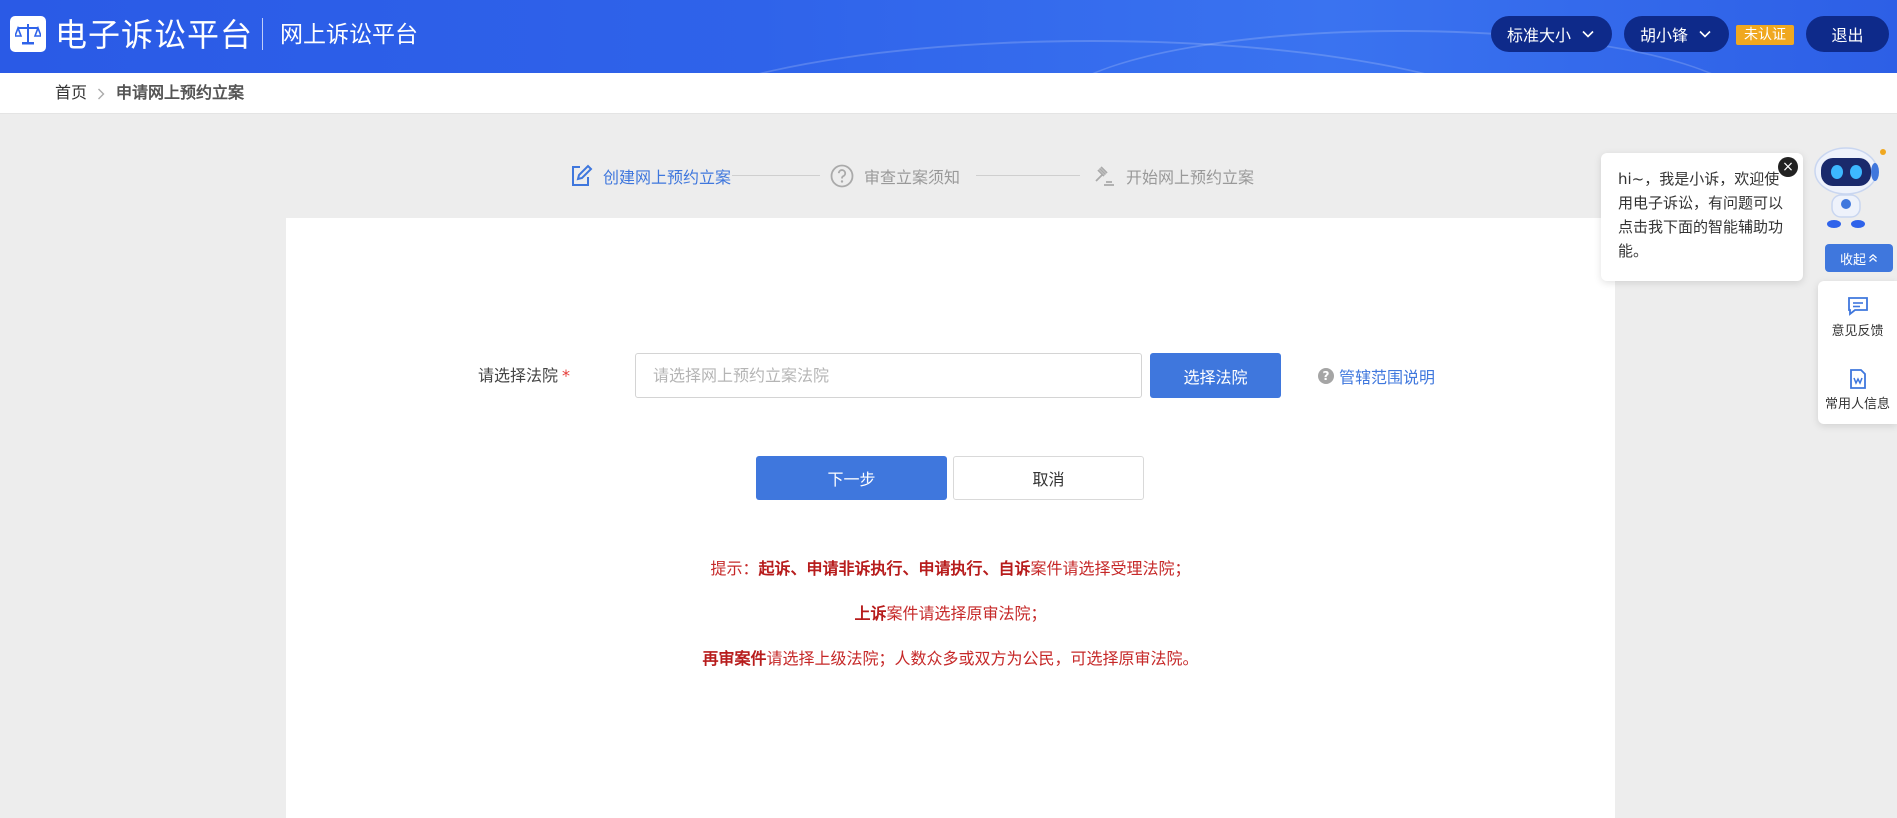 This screenshot has width=1897, height=818. I want to click on tip-bold: 上诉, so click(870, 613).